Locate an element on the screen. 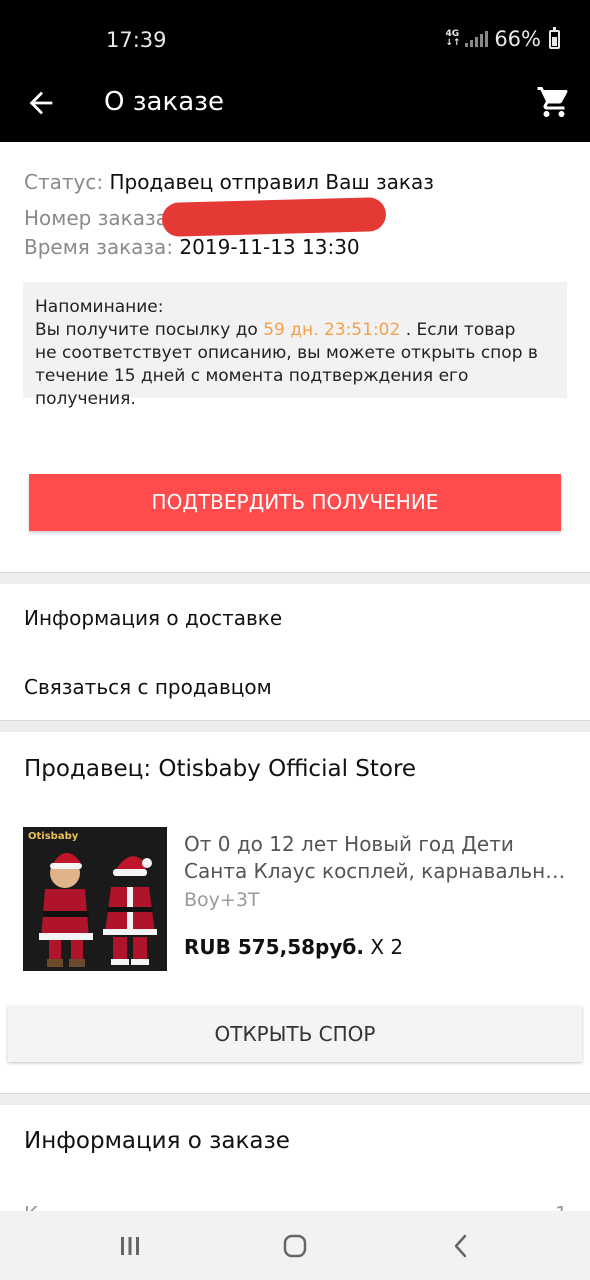  order-status-label: Статус: is located at coordinates (64, 182).